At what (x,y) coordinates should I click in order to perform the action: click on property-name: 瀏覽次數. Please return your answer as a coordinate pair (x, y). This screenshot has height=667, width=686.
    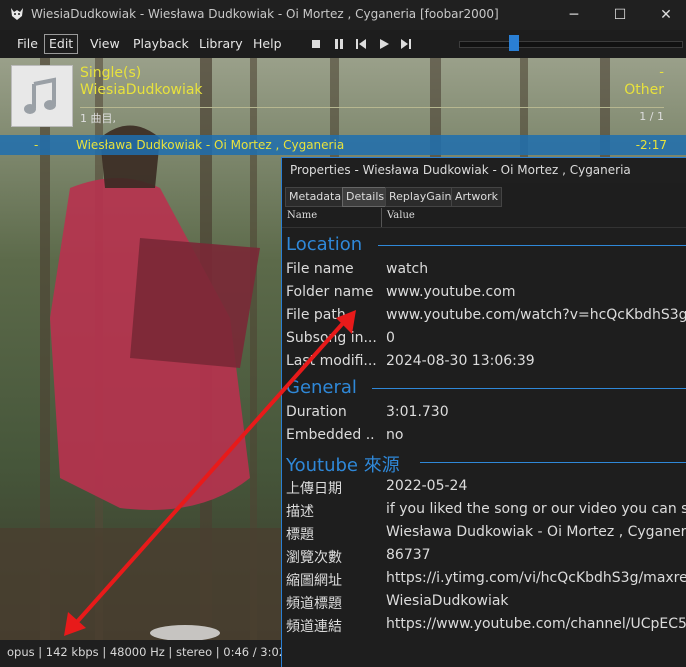
    Looking at the image, I should click on (314, 558).